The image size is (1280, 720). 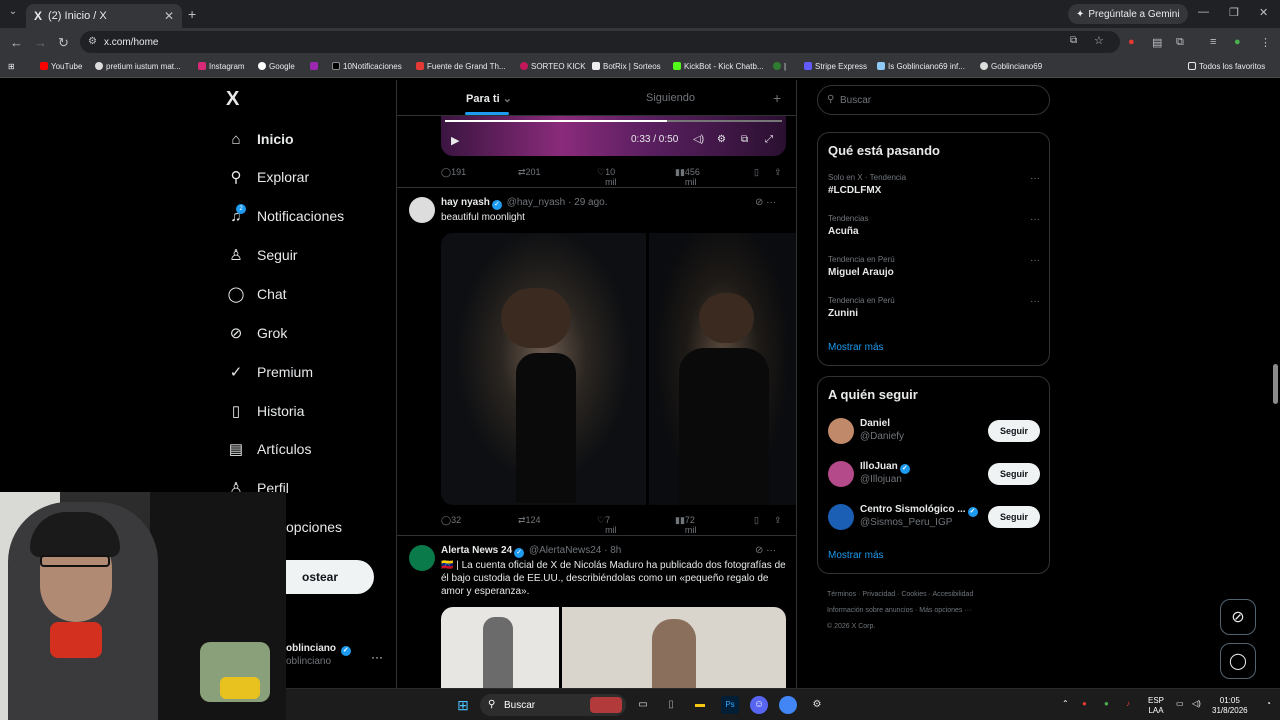 I want to click on add-tab-icon: +, so click(x=777, y=98).